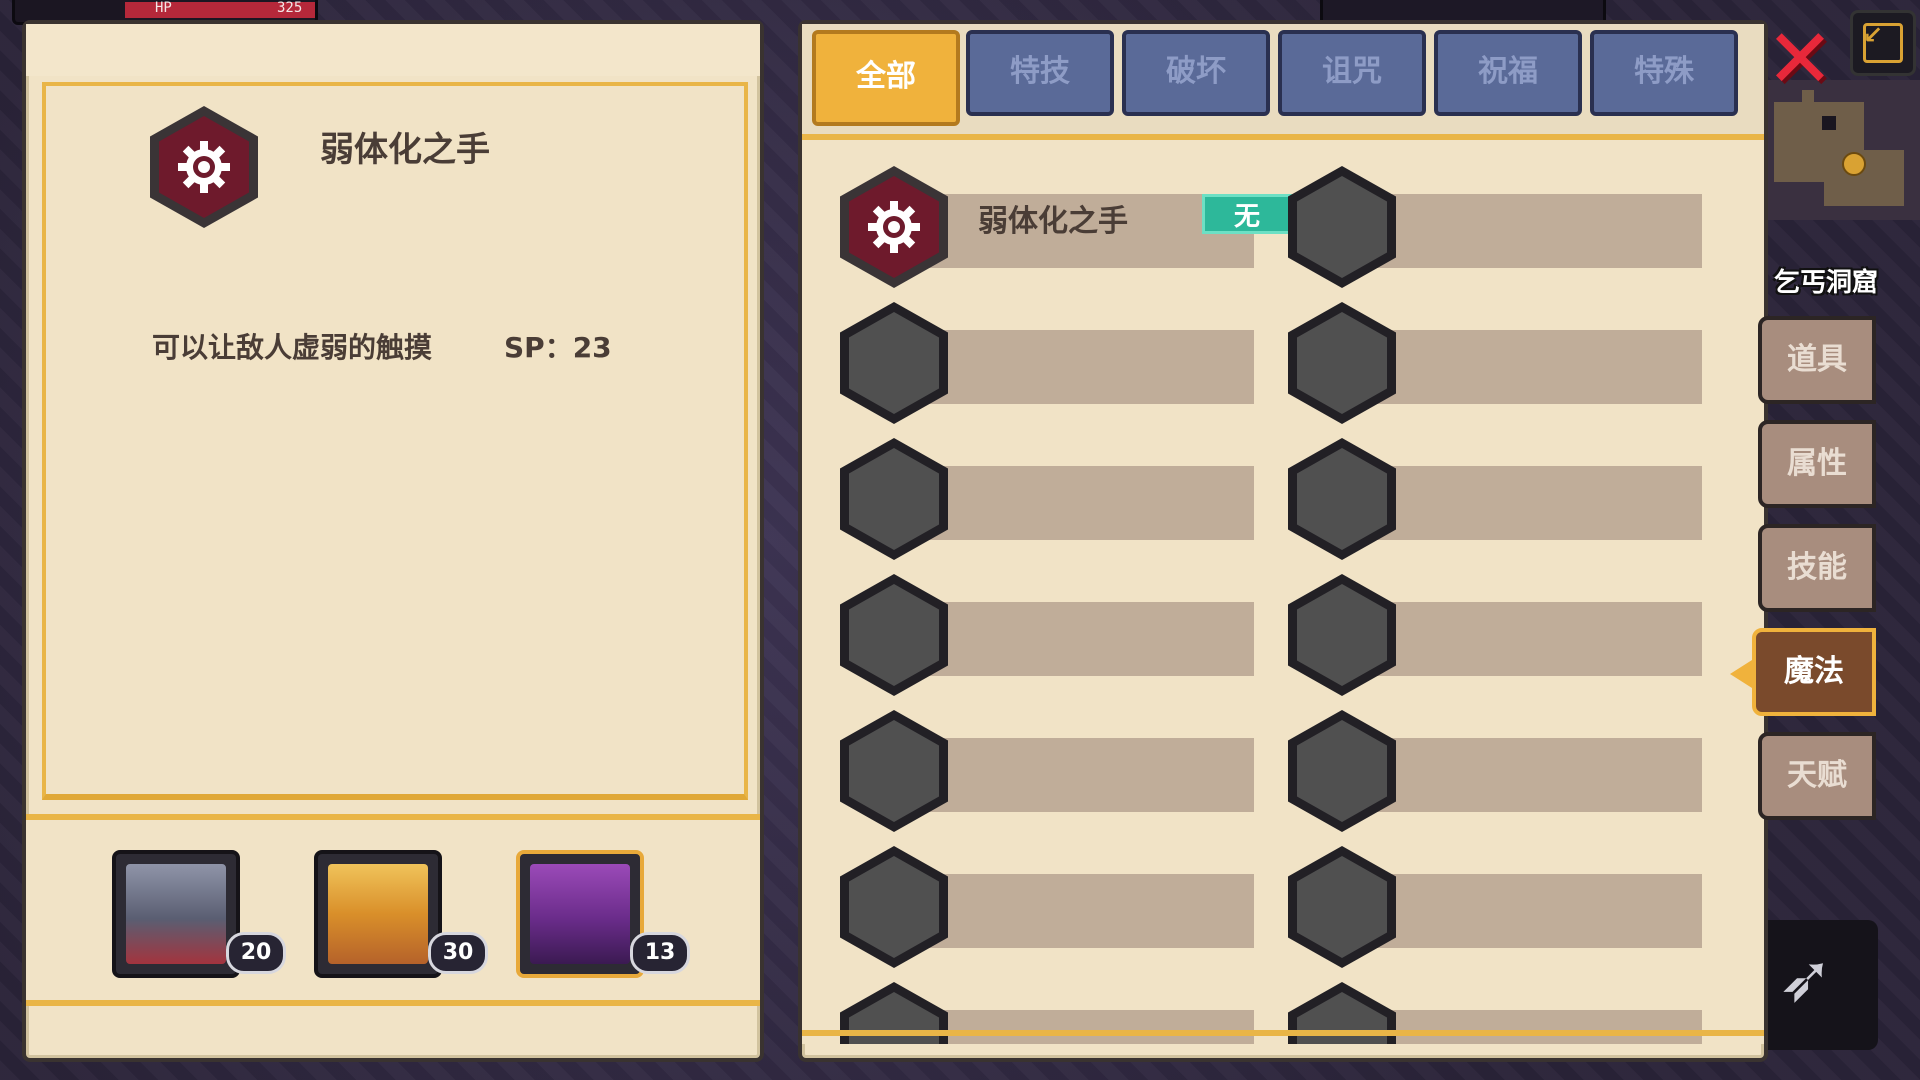 Image resolution: width=1920 pixels, height=1080 pixels. I want to click on side-tab-magic: 魔法, so click(1803, 672).